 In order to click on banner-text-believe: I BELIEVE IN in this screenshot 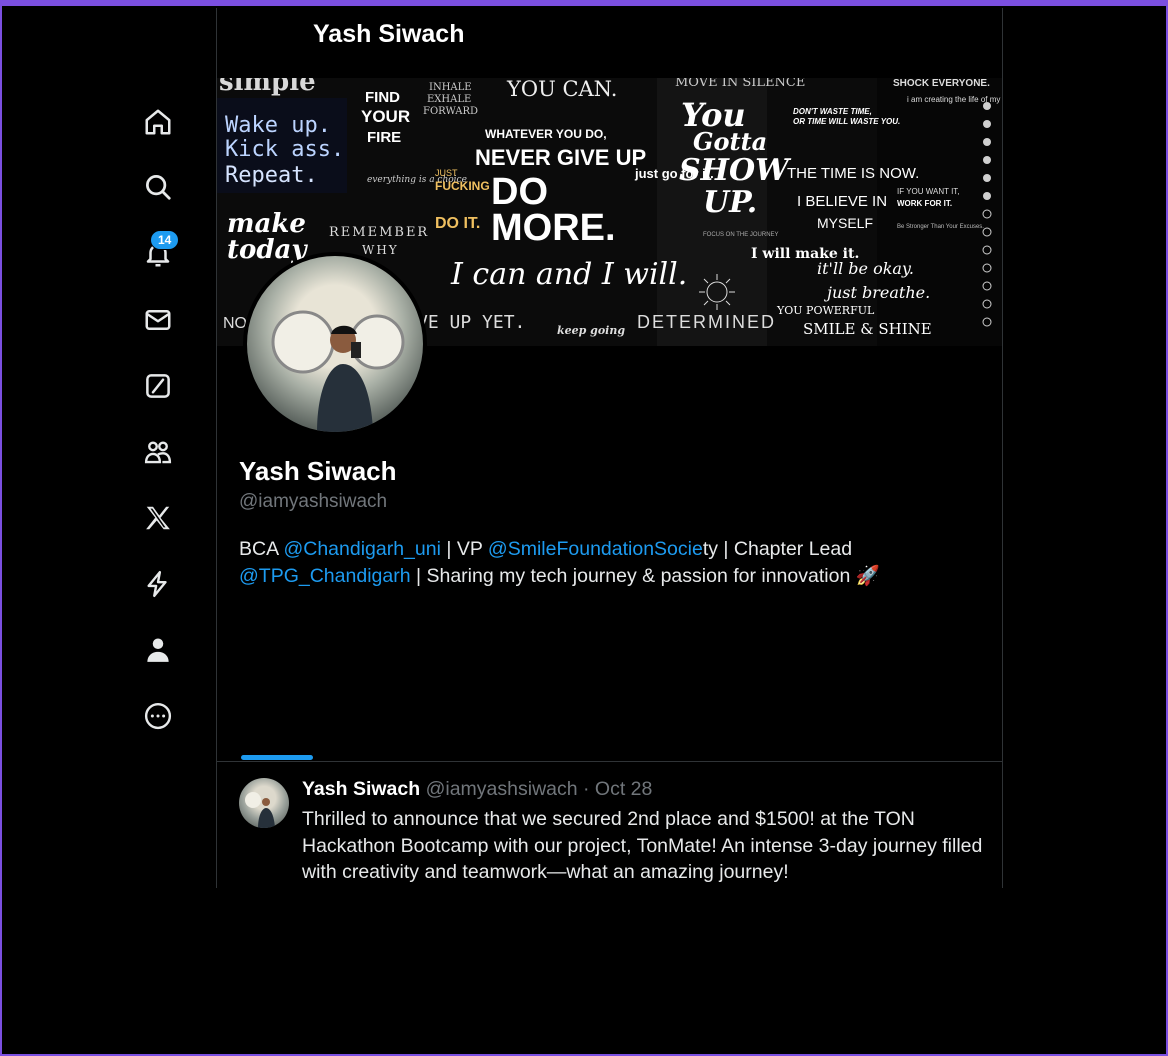, I will do `click(842, 201)`.